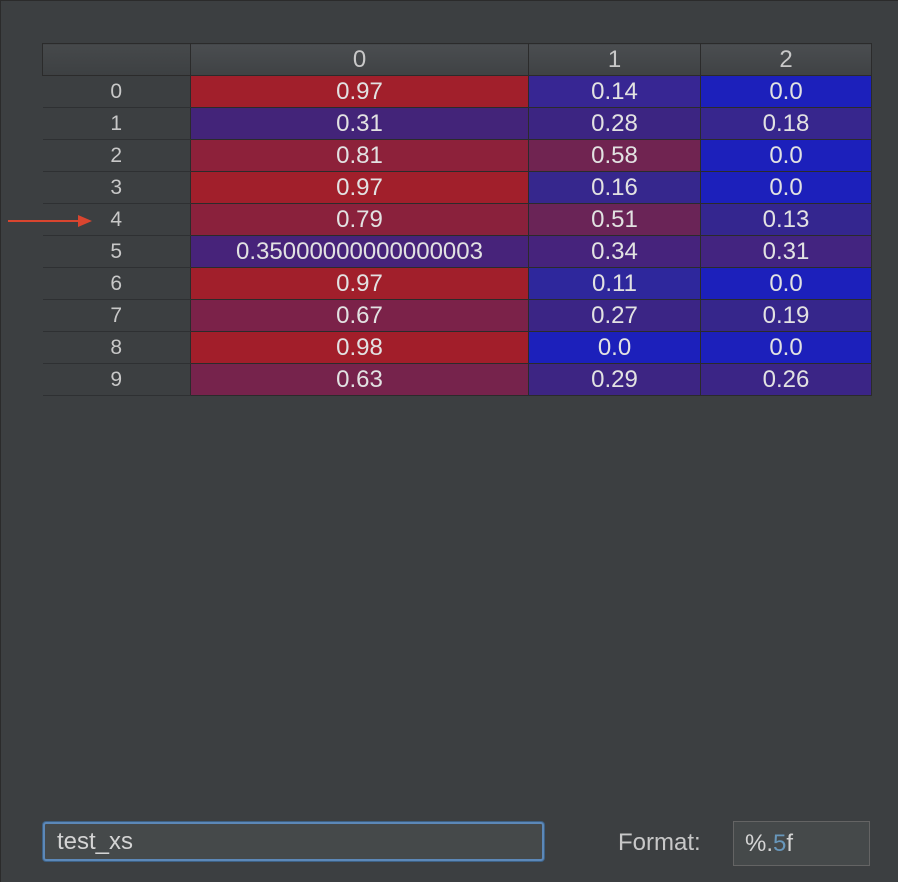  I want to click on arrow-right-icon, so click(50, 221).